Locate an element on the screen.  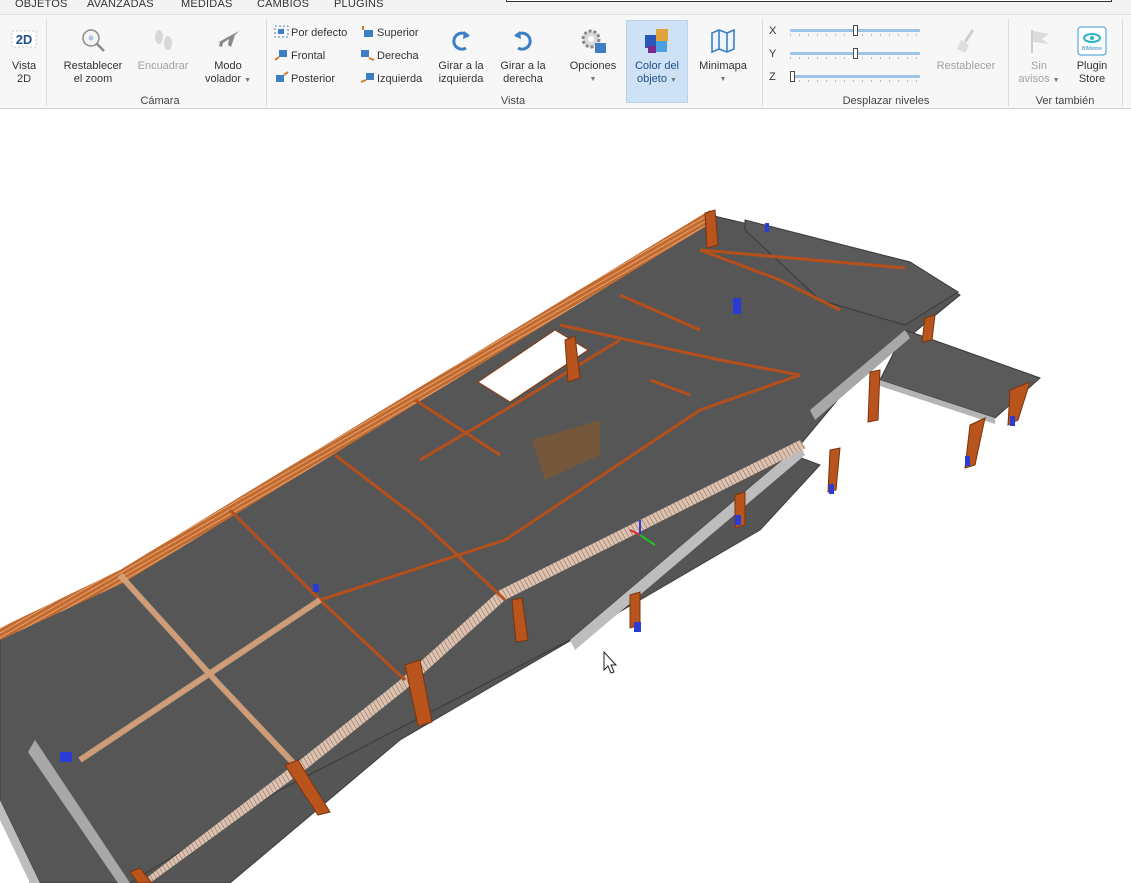
cube-left-icon is located at coordinates (367, 78).